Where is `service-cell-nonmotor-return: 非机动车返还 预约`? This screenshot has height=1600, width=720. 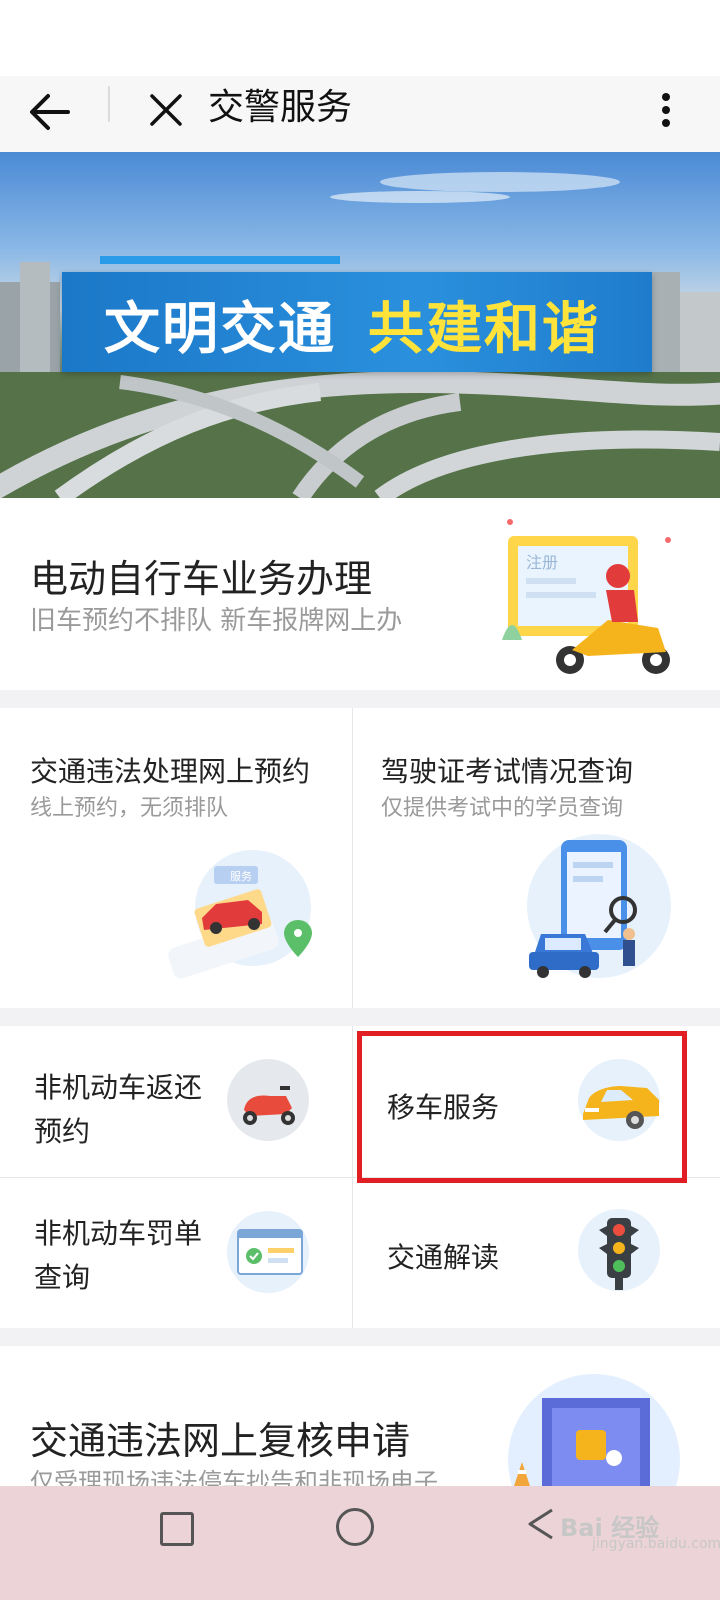
service-cell-nonmotor-return: 非机动车返还 预约 is located at coordinates (176, 1101).